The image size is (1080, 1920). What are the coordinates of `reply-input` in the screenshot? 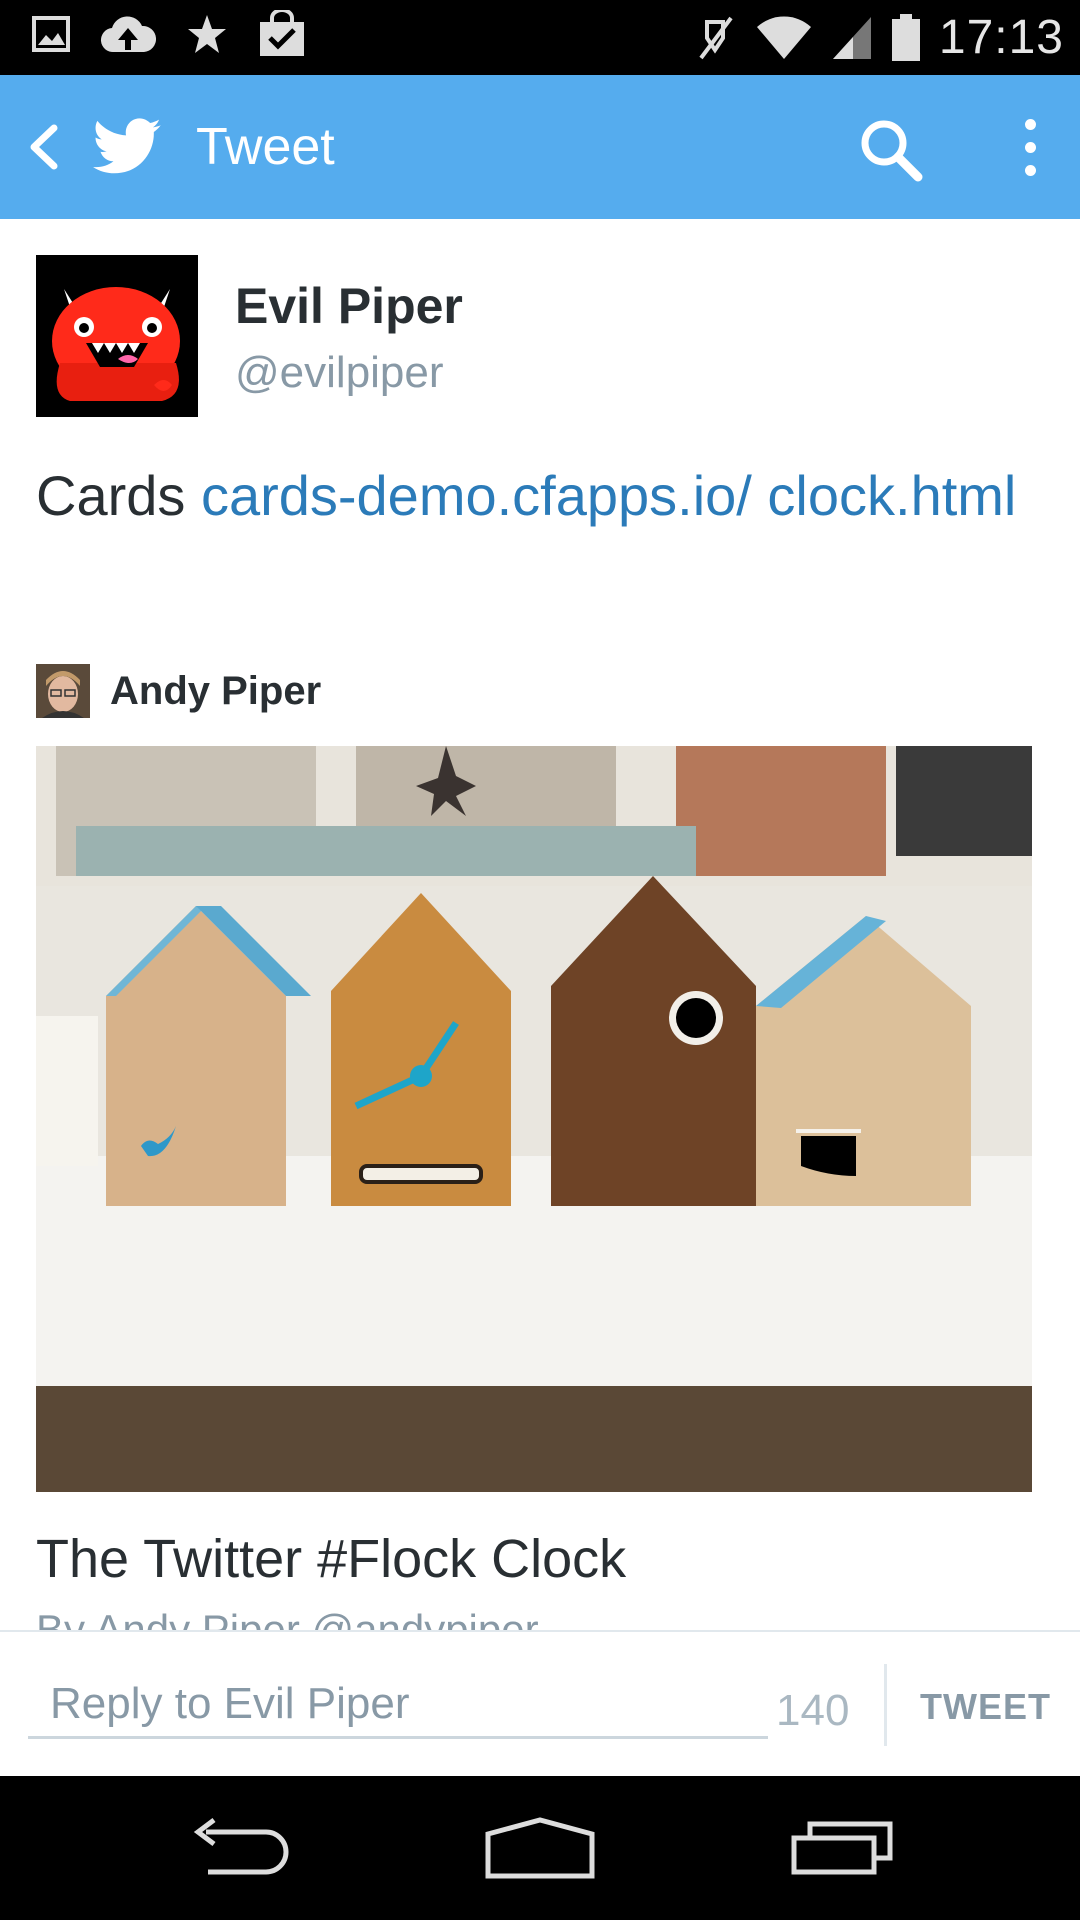 It's located at (398, 1705).